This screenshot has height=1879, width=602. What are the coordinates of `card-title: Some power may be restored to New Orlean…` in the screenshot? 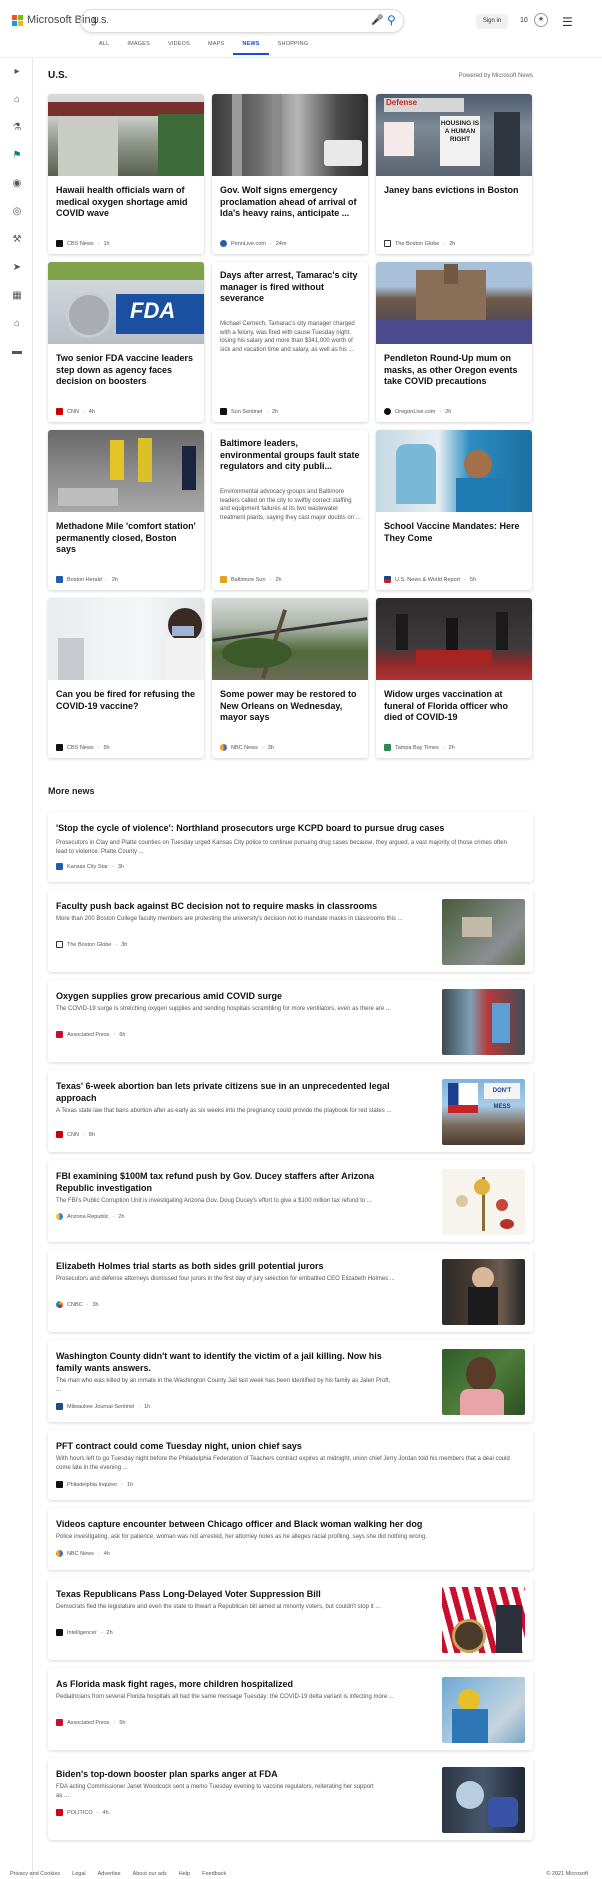 It's located at (290, 706).